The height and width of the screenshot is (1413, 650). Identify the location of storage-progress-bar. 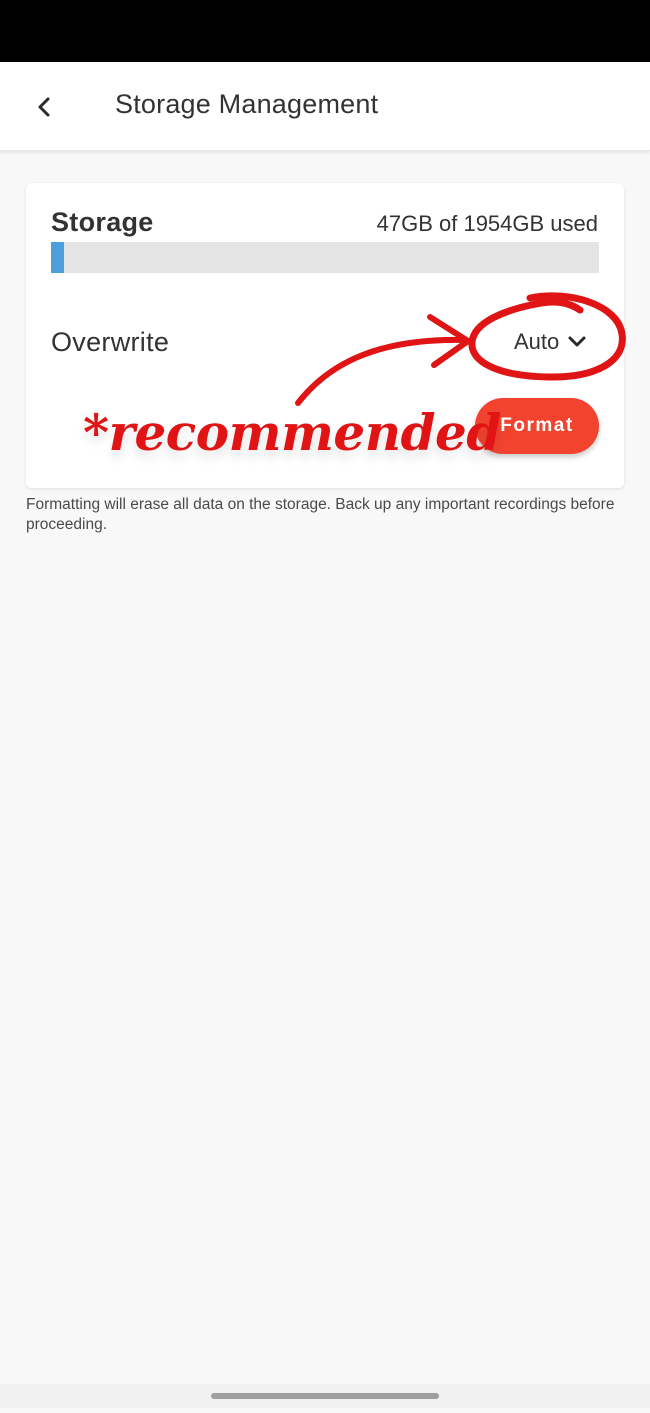
(325, 257).